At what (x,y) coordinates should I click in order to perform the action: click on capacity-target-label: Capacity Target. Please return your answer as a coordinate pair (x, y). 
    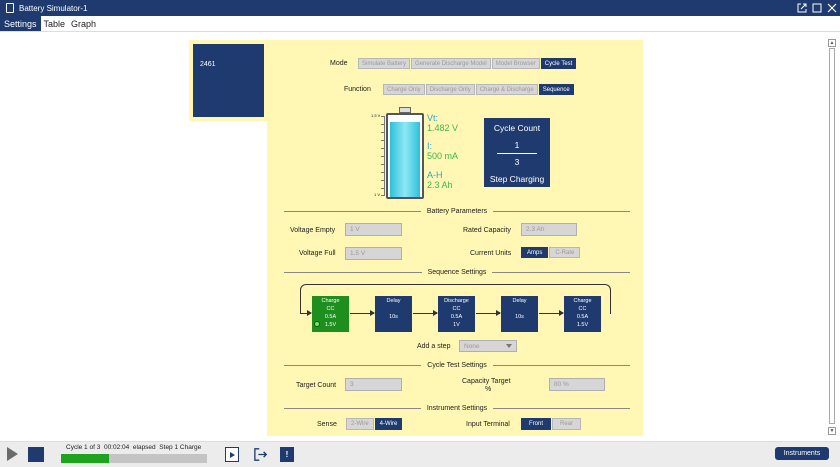
    Looking at the image, I should click on (486, 381).